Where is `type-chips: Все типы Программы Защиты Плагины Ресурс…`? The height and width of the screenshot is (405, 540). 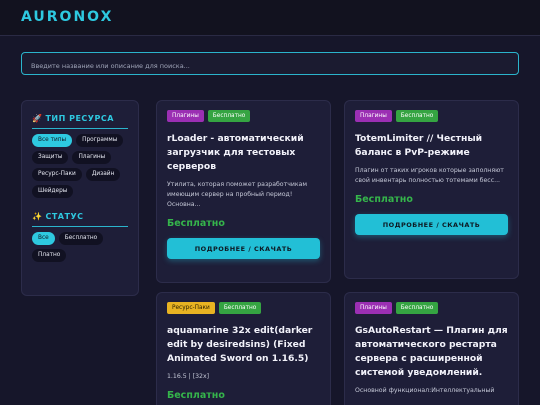 type-chips: Все типы Программы Защиты Плагины Ресурс… is located at coordinates (80, 166).